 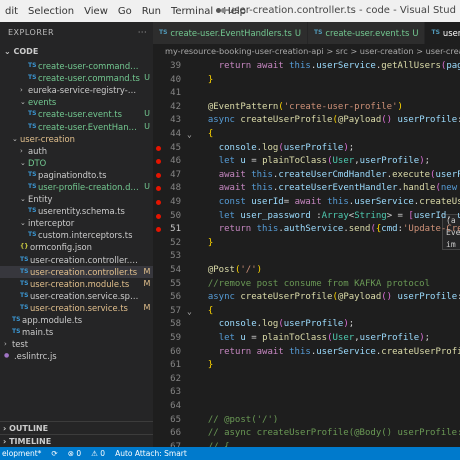 What do you see at coordinates (306, 311) in the screenshot?
I see `code-line: 57 ⌄ {` at bounding box center [306, 311].